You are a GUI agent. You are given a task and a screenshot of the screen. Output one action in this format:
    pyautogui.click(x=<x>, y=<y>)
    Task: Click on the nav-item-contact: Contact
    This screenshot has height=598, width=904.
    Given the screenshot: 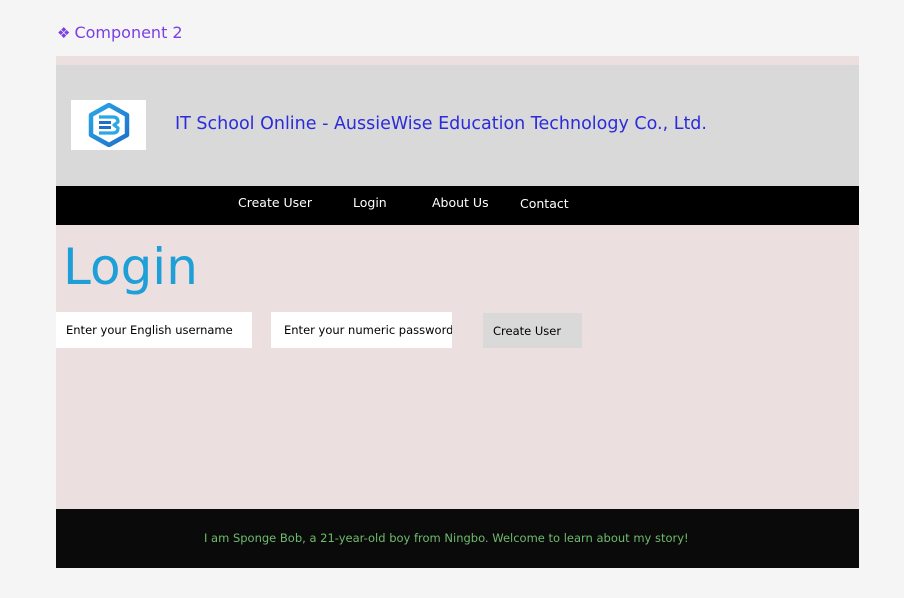 What is the action you would take?
    pyautogui.click(x=544, y=203)
    